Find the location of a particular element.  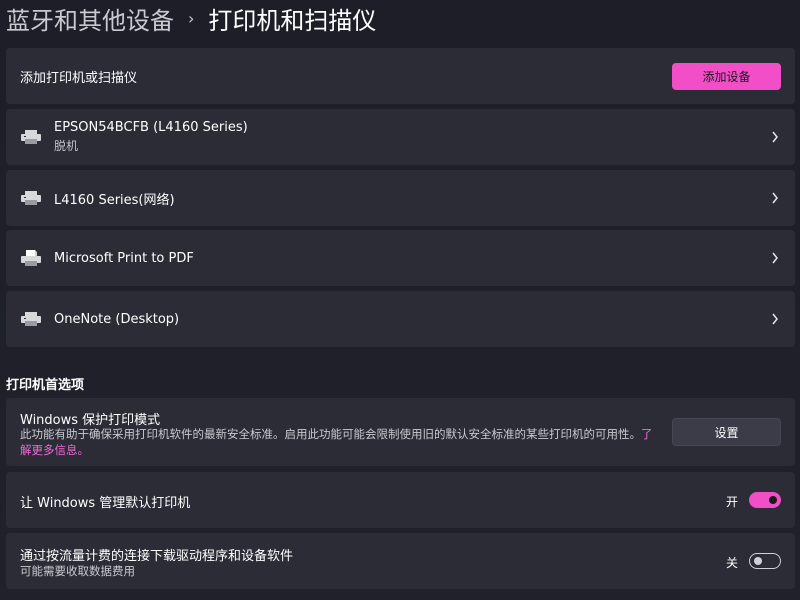

manage-default-printer-title: 让 Windows 管理默认打印机 is located at coordinates (105, 503).